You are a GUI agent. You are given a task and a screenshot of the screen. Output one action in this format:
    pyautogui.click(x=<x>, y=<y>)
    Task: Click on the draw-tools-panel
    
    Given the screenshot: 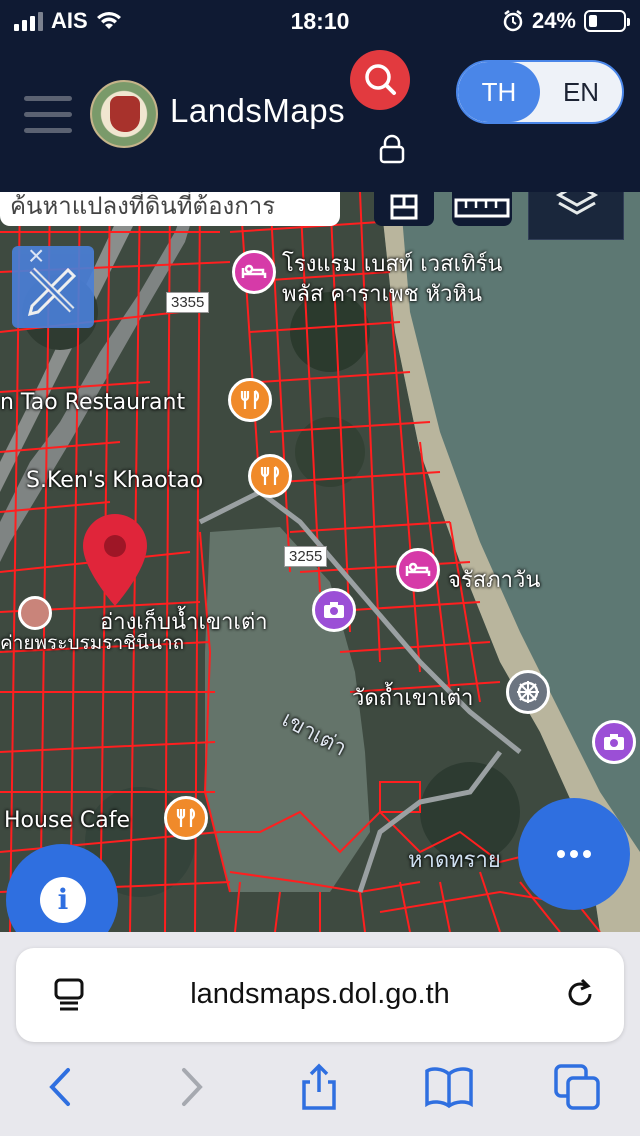 What is the action you would take?
    pyautogui.click(x=53, y=287)
    